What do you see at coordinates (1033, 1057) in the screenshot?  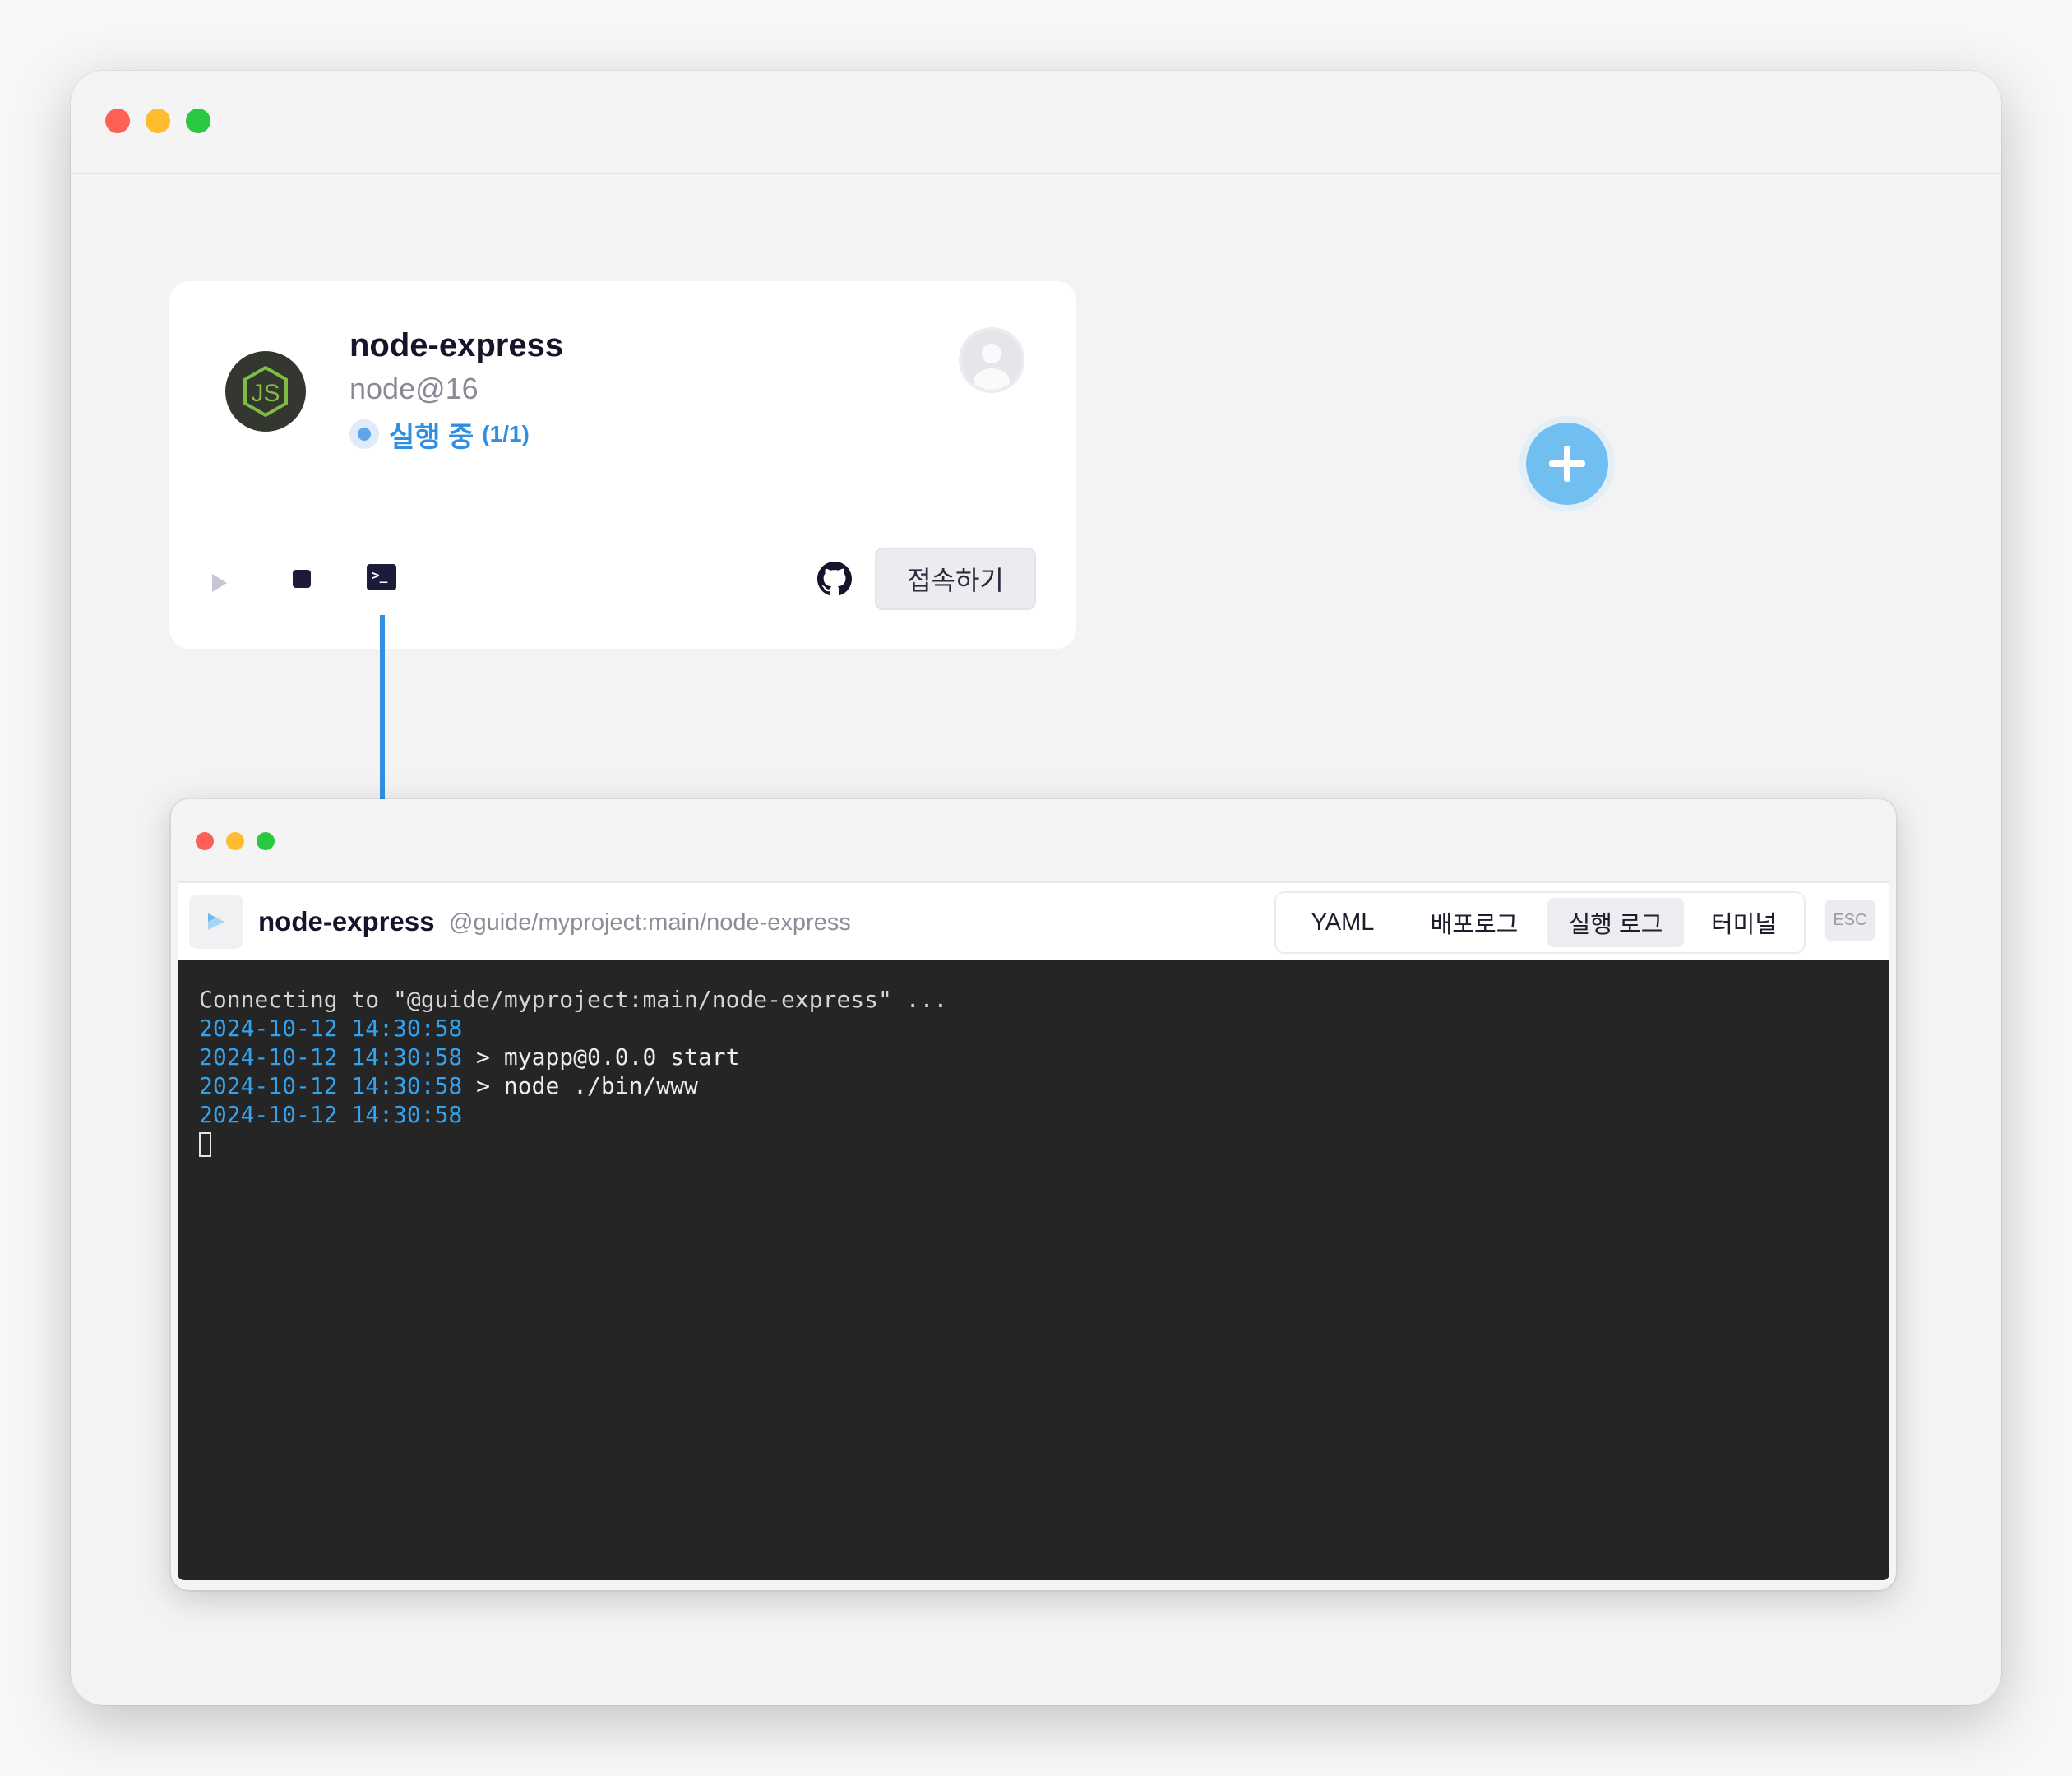 I see `log-line: 2024-10-12 14:30:58 > myapp@0.0.0 start` at bounding box center [1033, 1057].